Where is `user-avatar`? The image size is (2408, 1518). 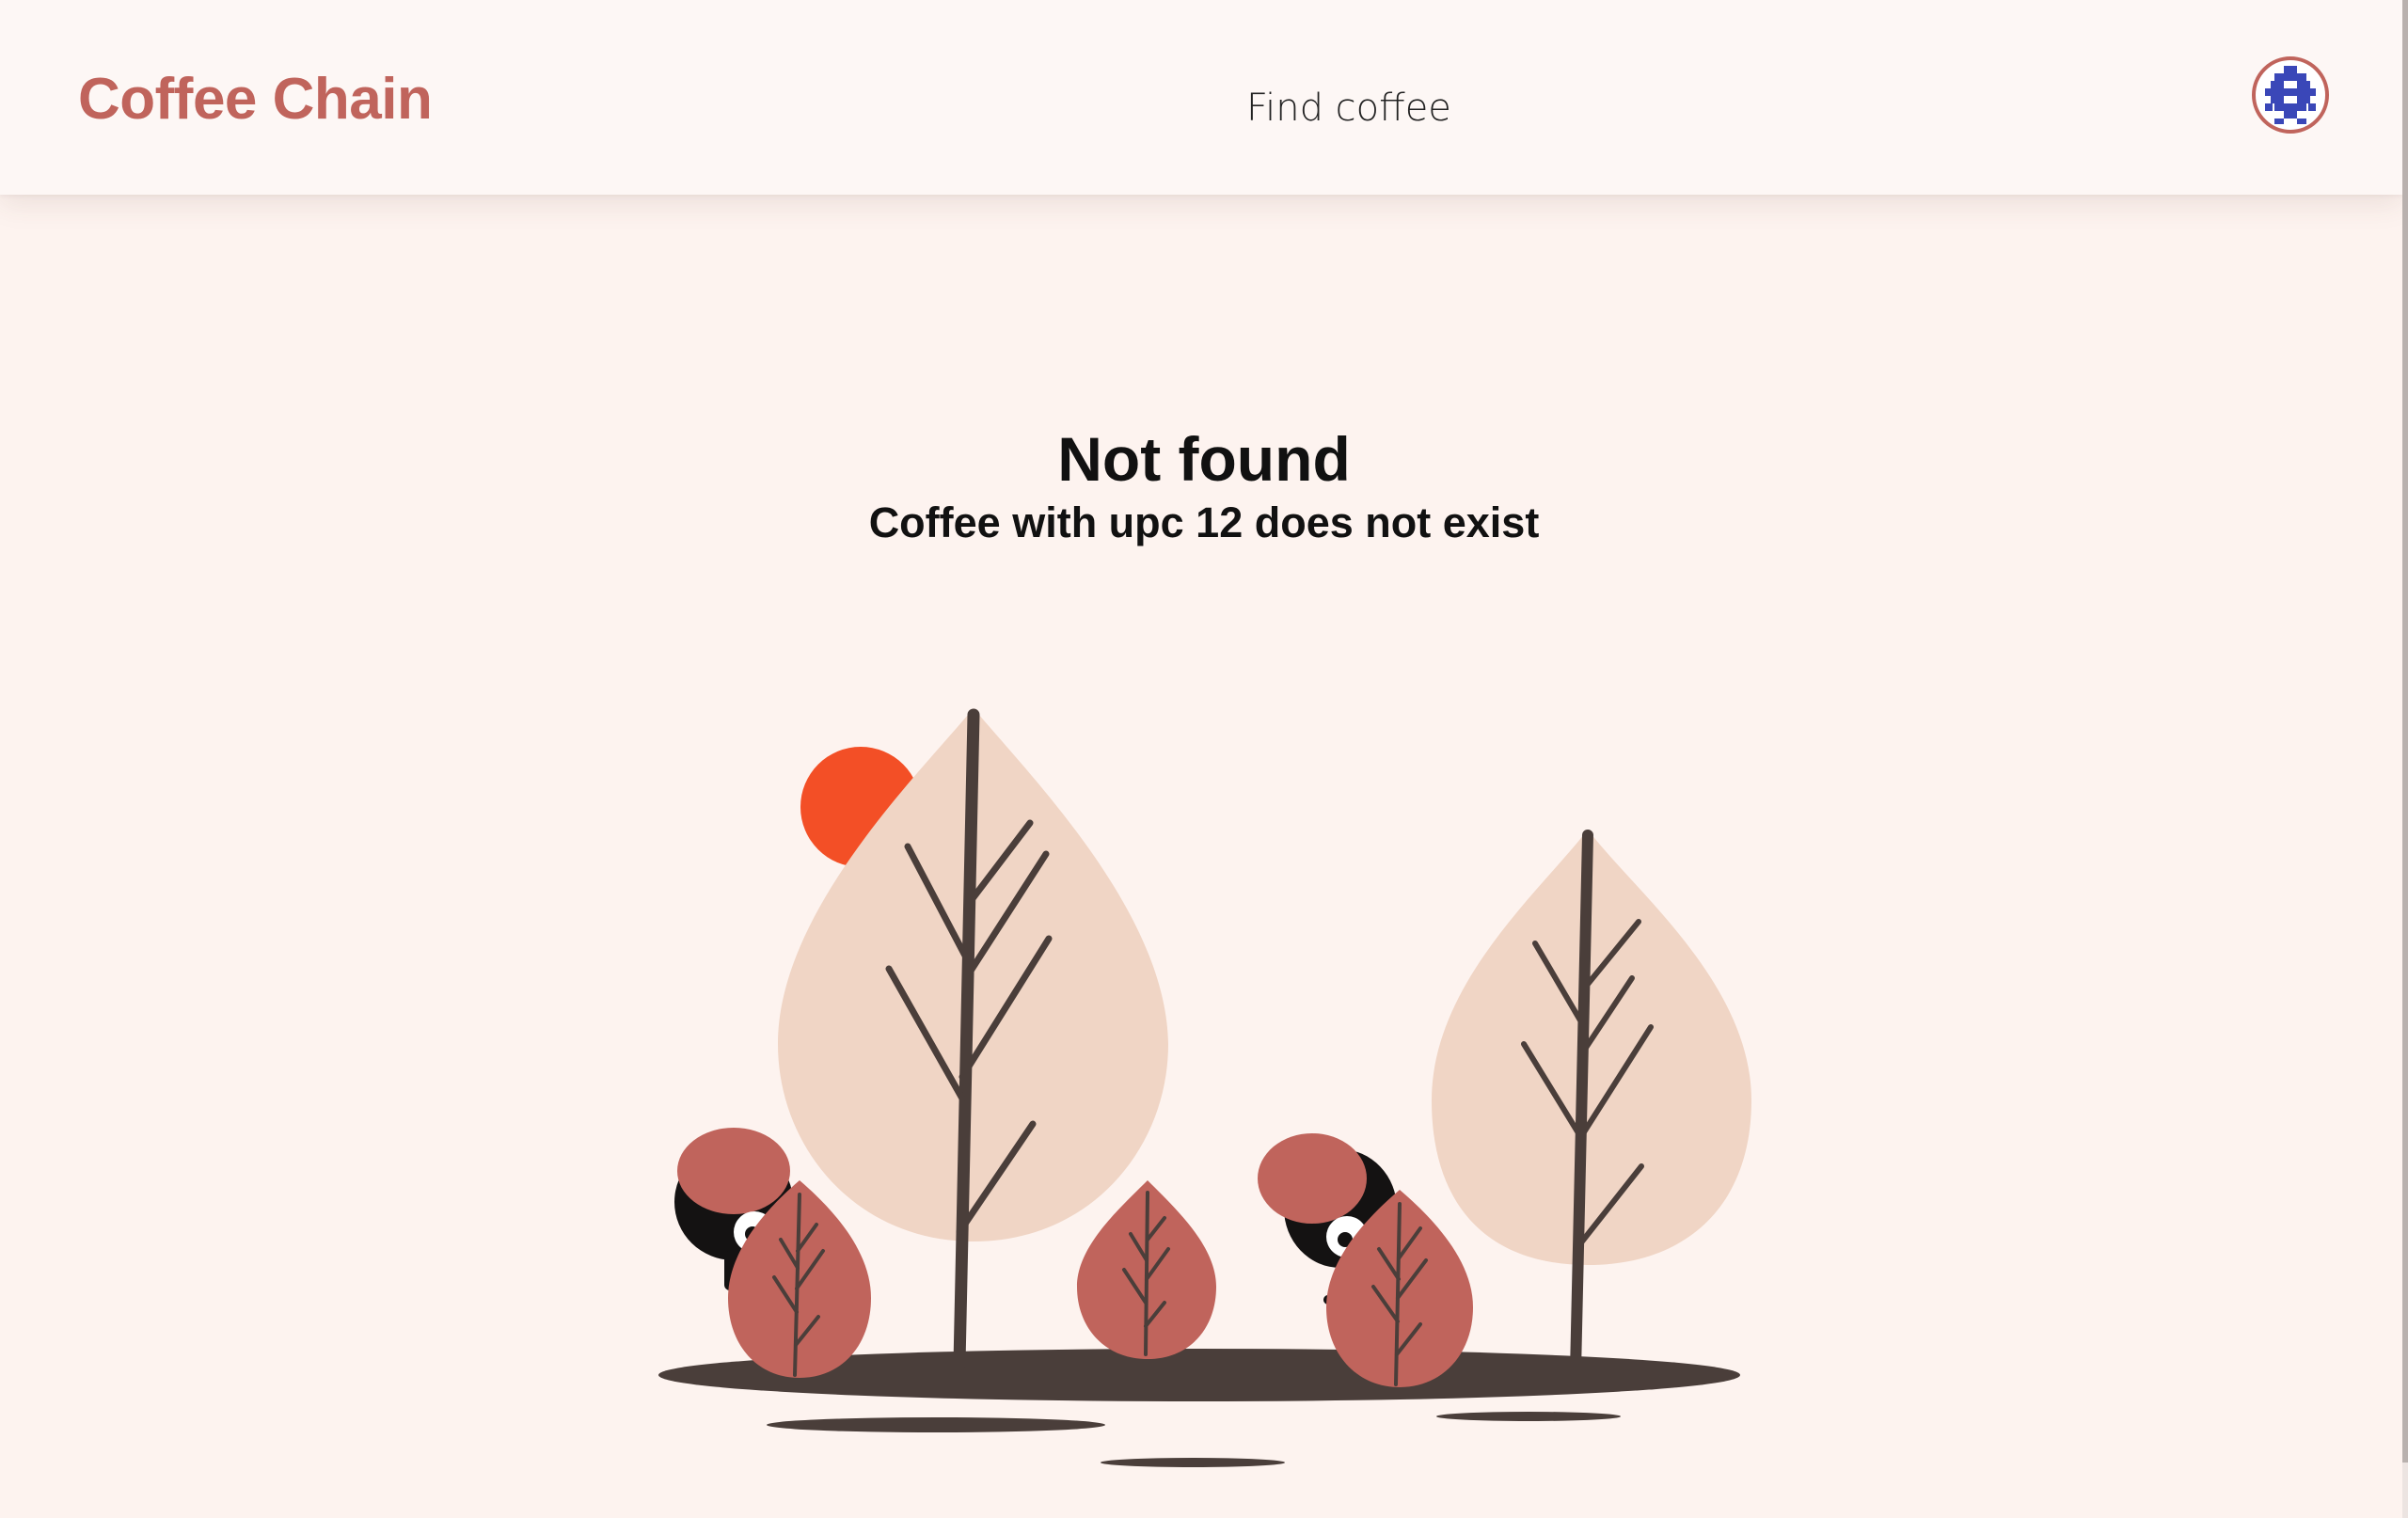 user-avatar is located at coordinates (2291, 95).